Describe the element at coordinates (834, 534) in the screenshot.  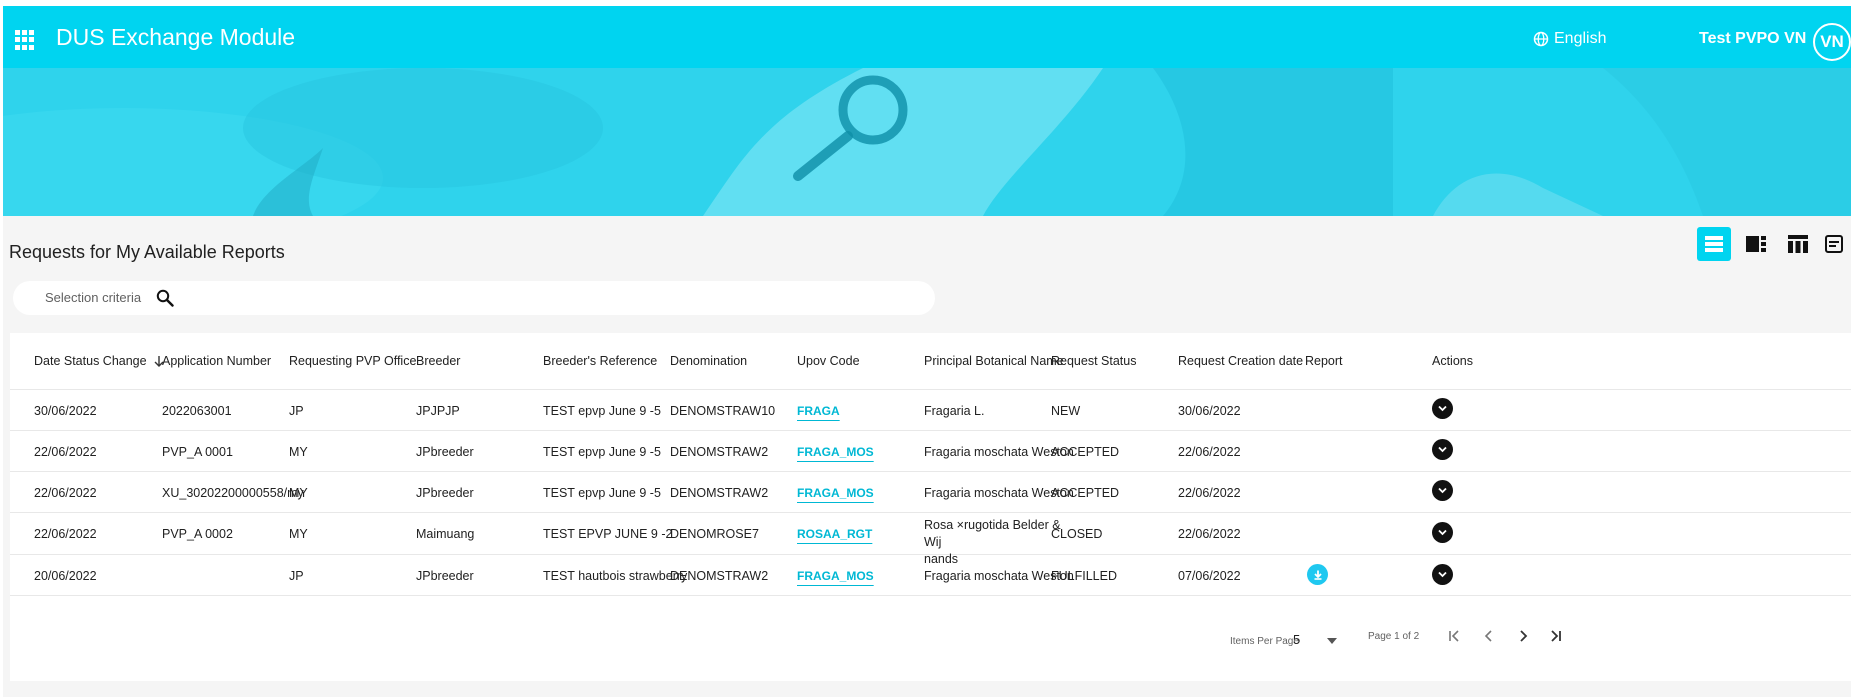
I see `upov-code-link: ROSAA_RGT` at that location.